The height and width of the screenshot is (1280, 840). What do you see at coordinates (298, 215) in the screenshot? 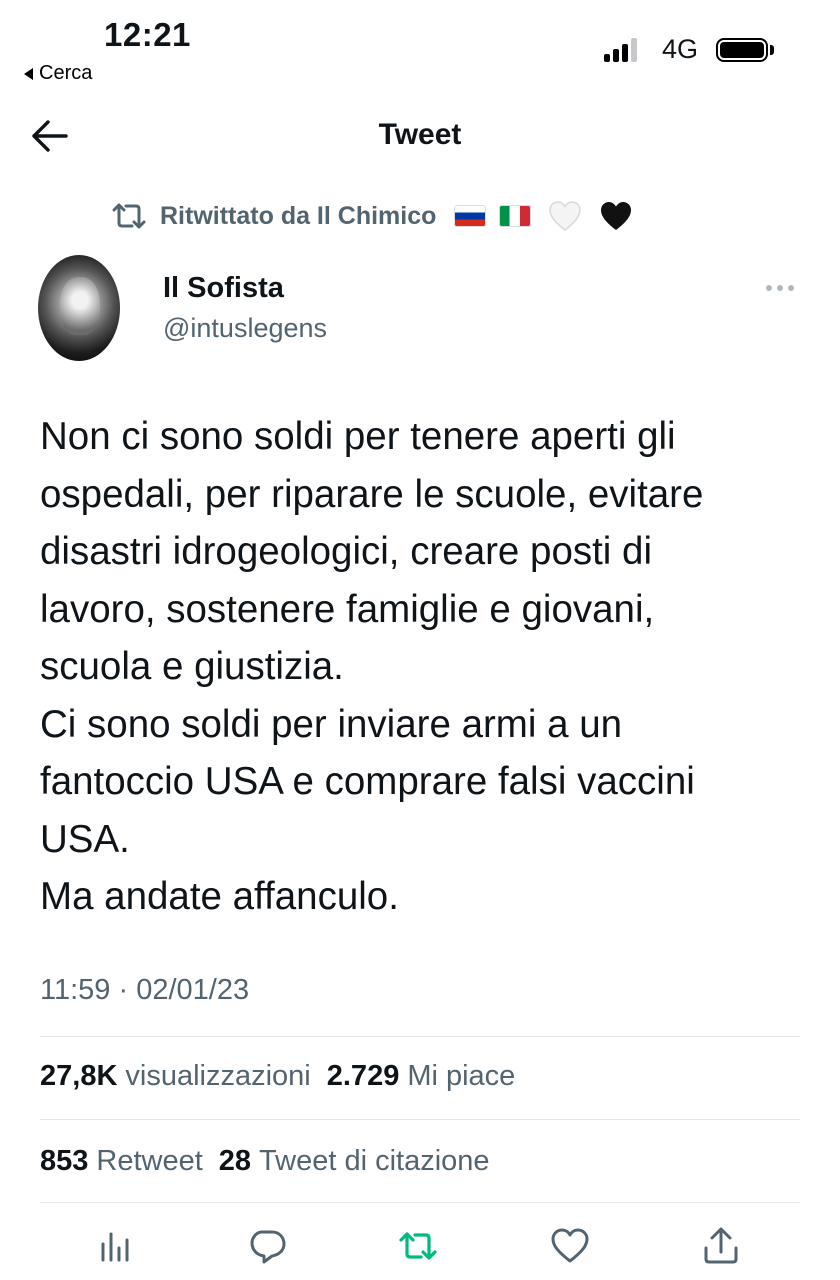
I see `retweeted-by-label: Ritwittato da Il Chimico` at bounding box center [298, 215].